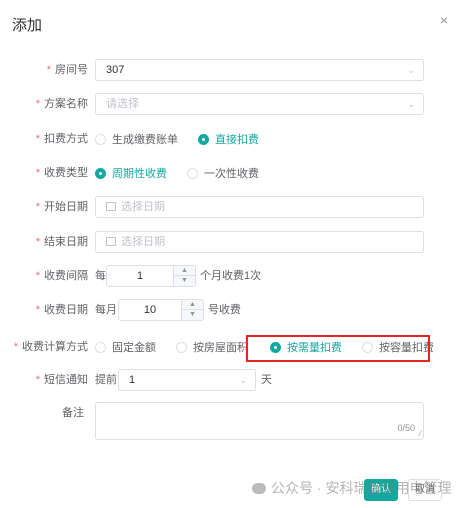  I want to click on plan-label: * 方案名称, so click(61, 104).